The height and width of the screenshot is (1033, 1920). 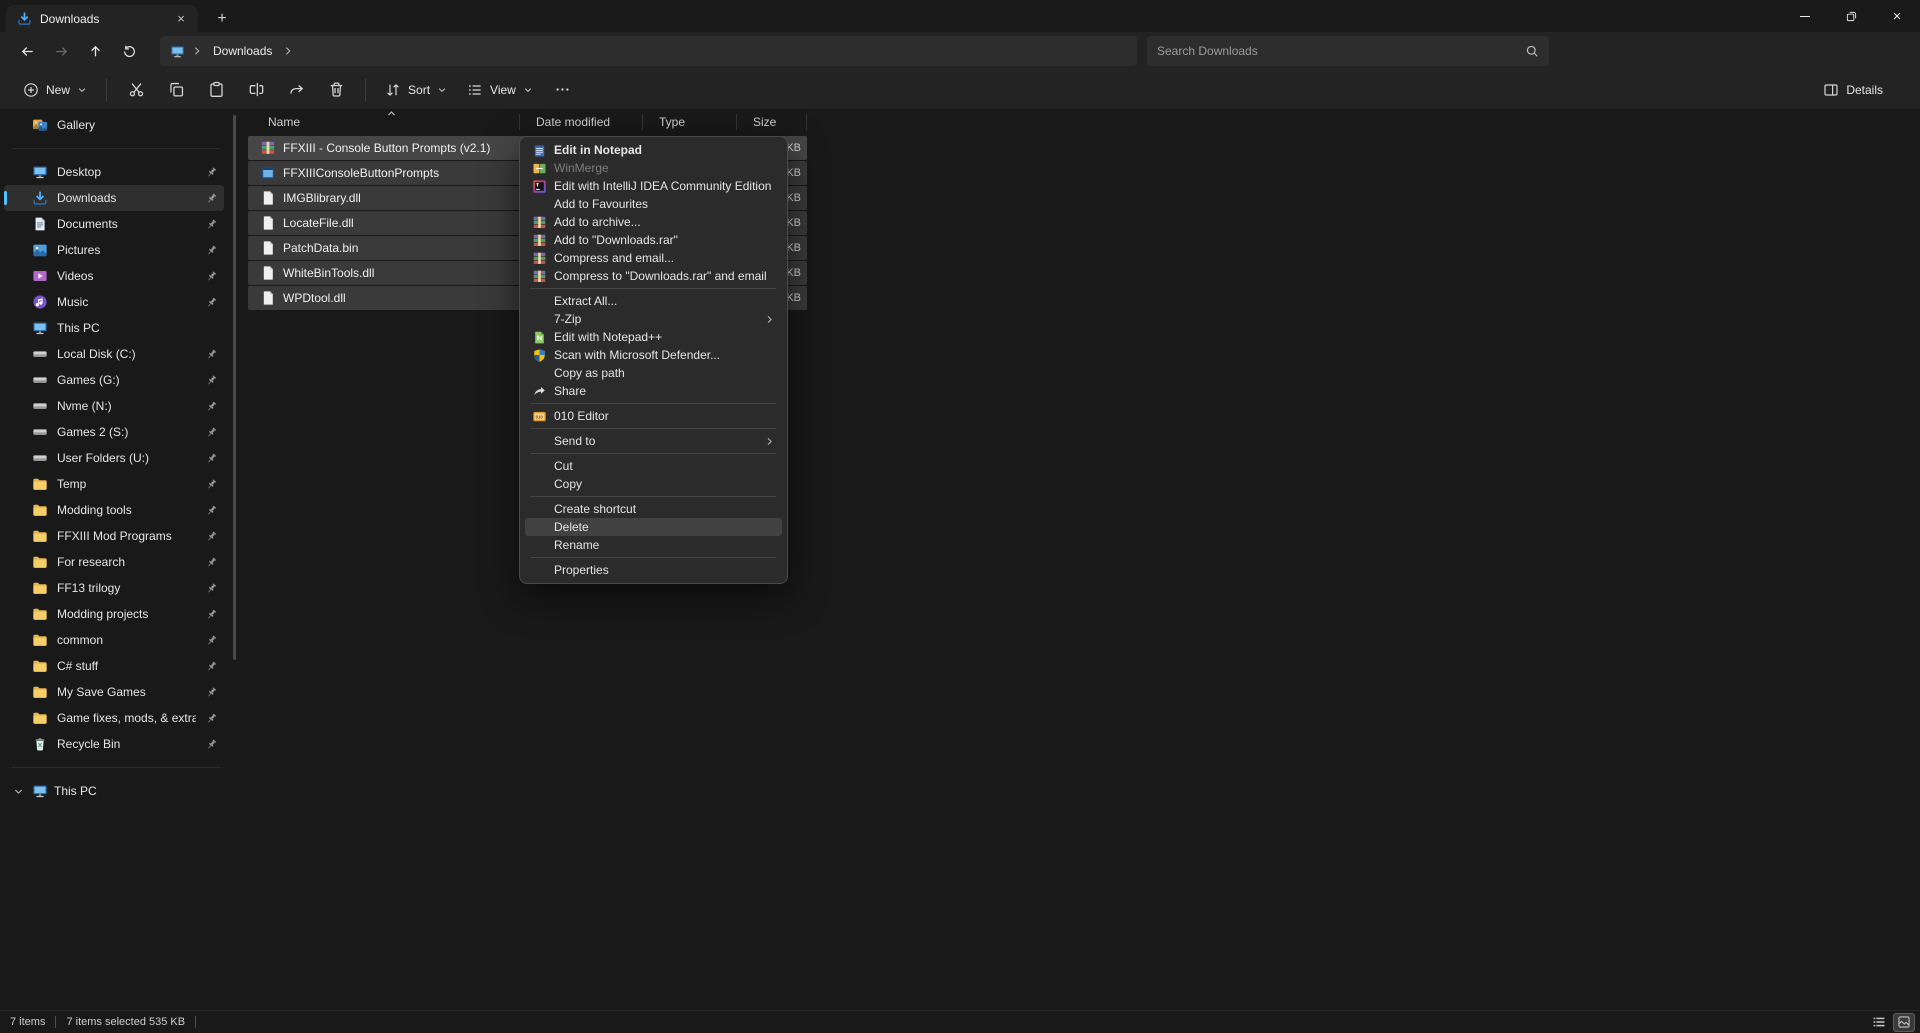 I want to click on context-menu-item-010-editor: 010 010 Editor, so click(x=653, y=416).